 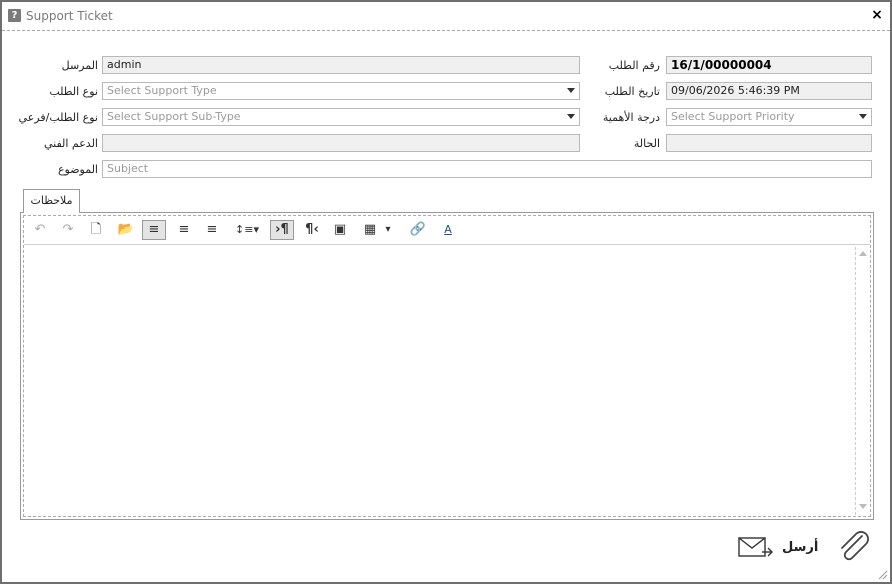 I want to click on help-icon: ?, so click(x=14, y=15).